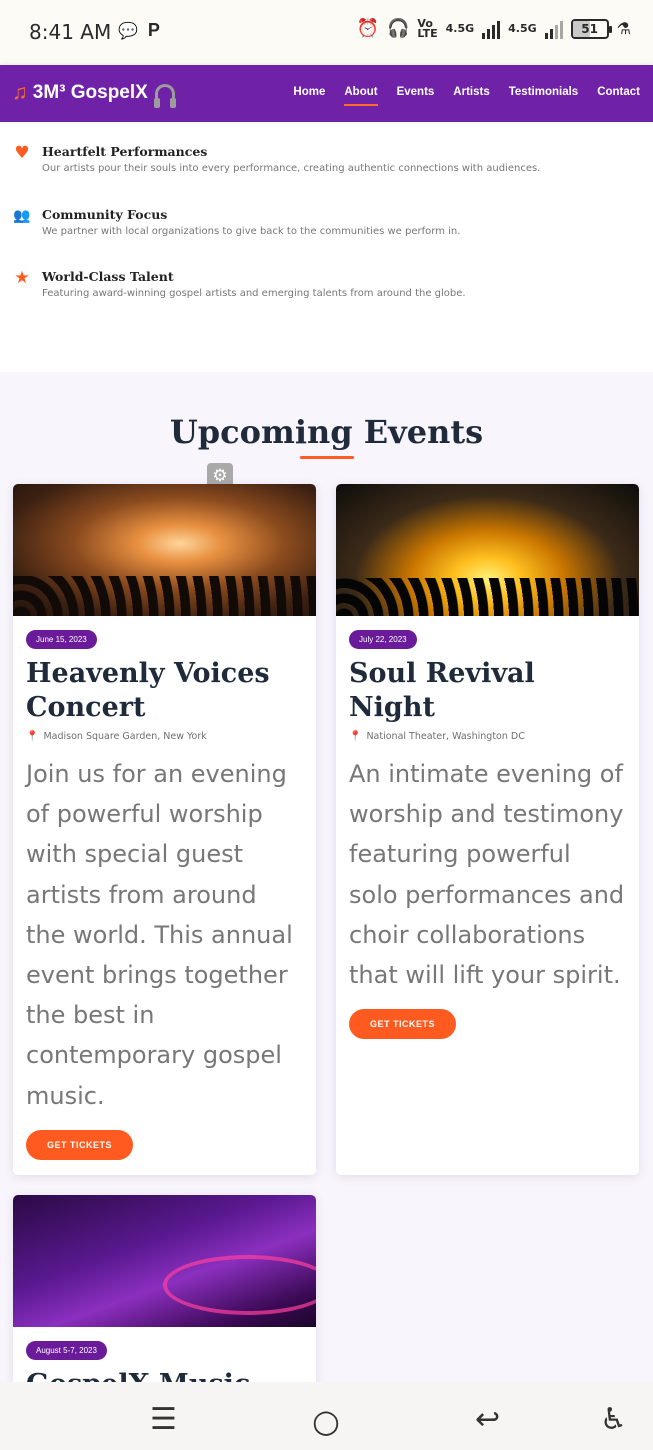 The image size is (653, 1450). I want to click on menu-icon: ☰, so click(163, 1419).